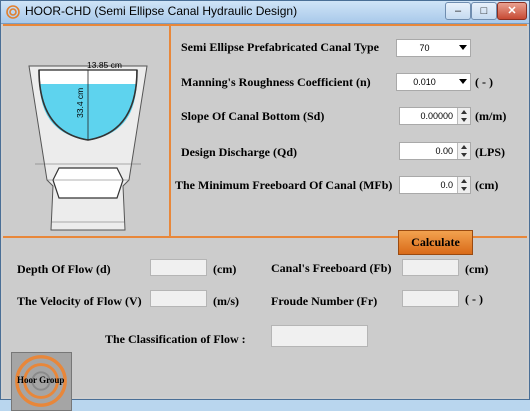 The height and width of the screenshot is (411, 530). What do you see at coordinates (491, 116) in the screenshot?
I see `slope-unit: (m/m)` at bounding box center [491, 116].